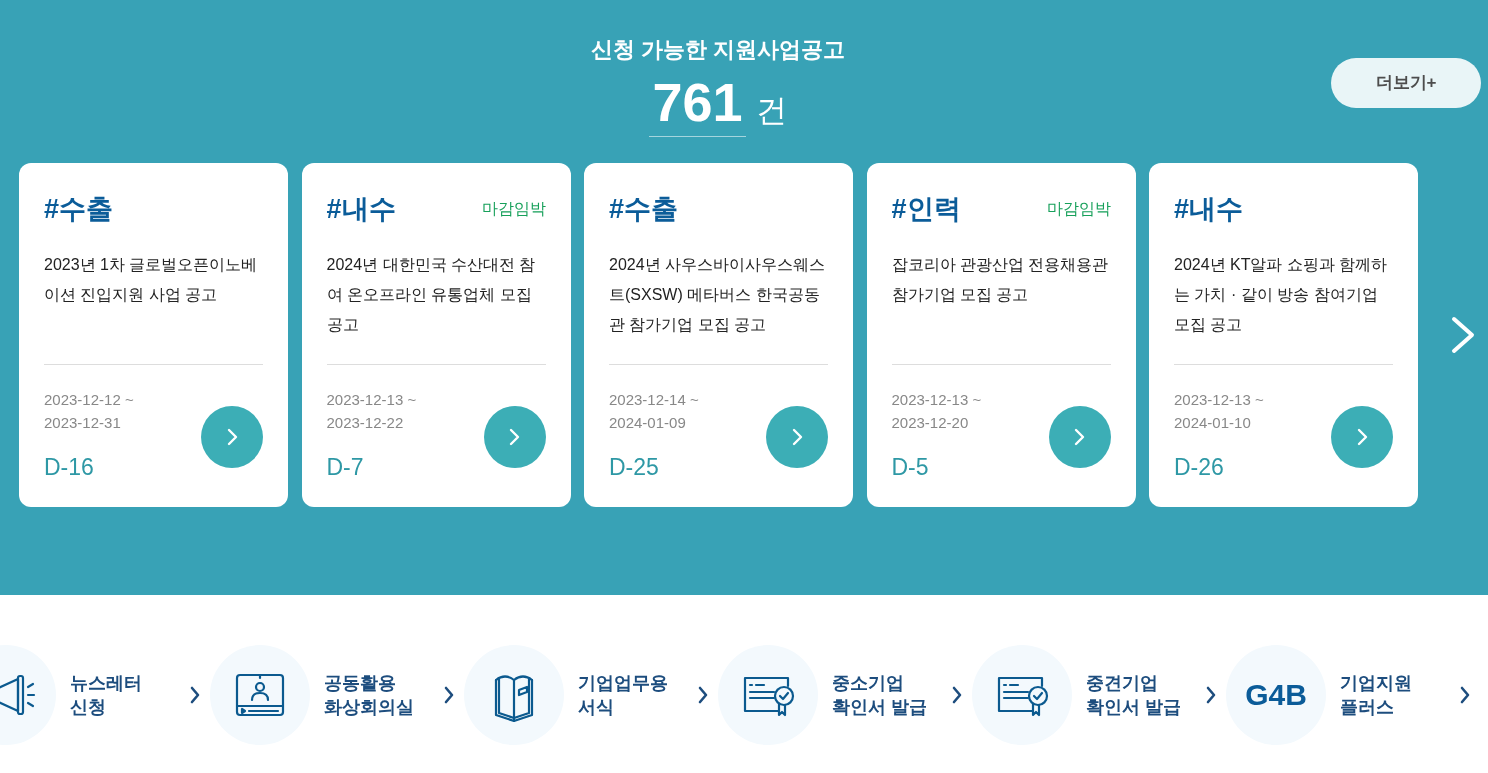 Image resolution: width=1488 pixels, height=773 pixels. I want to click on video-screen-icon, so click(260, 695).